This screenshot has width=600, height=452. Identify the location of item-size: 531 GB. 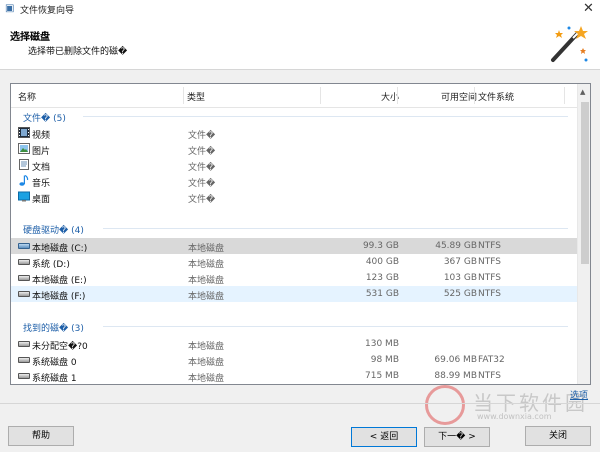
(382, 294).